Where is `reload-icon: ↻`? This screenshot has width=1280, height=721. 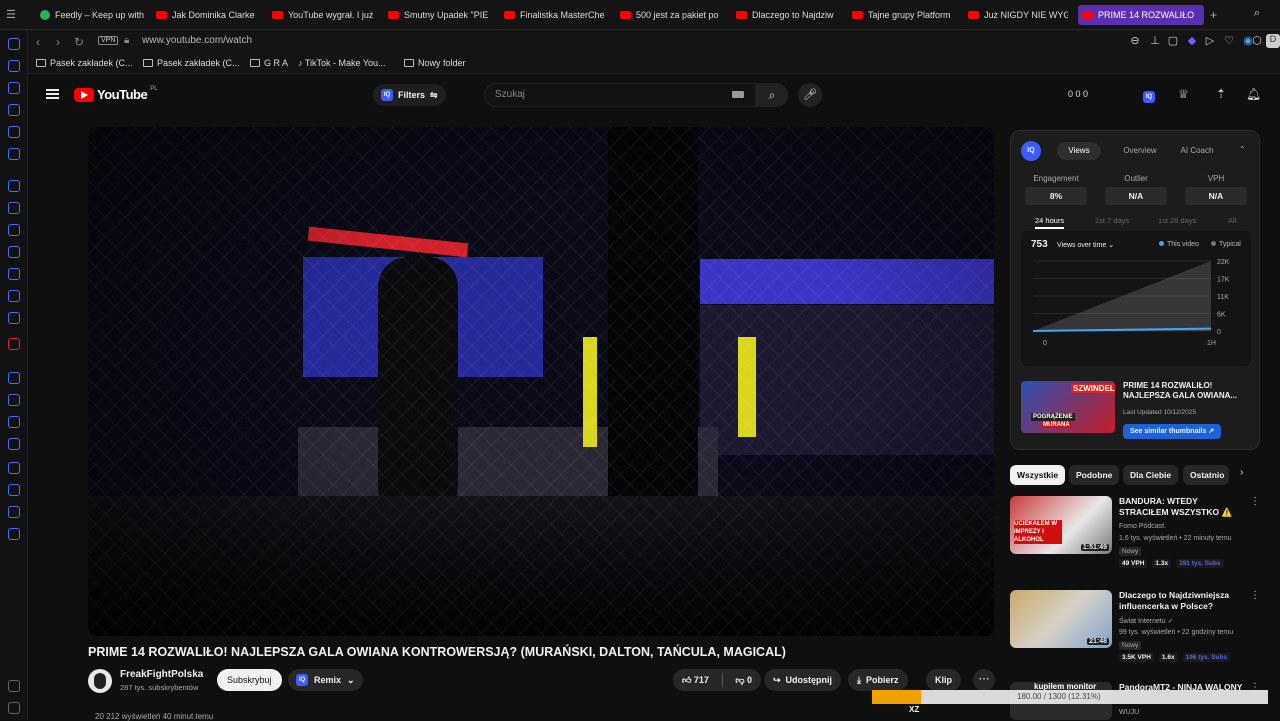 reload-icon: ↻ is located at coordinates (79, 42).